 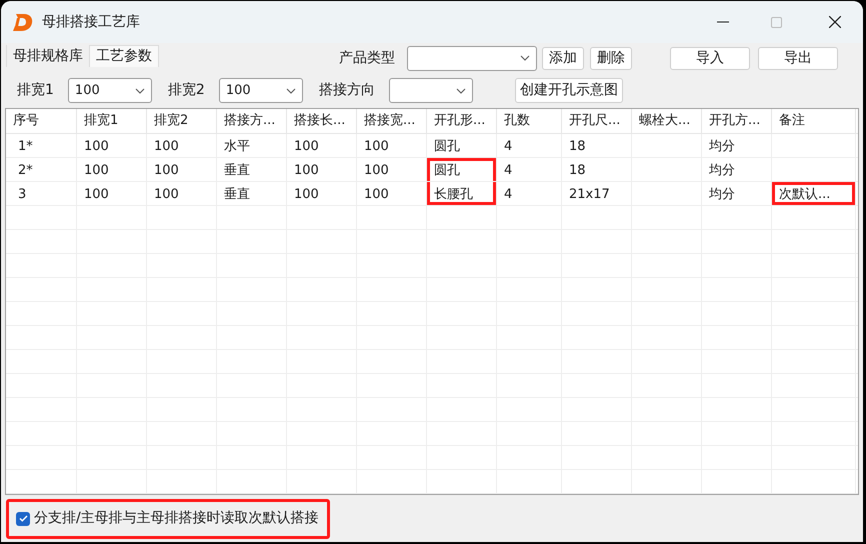 I want to click on column-header: 排宽1, so click(x=112, y=121).